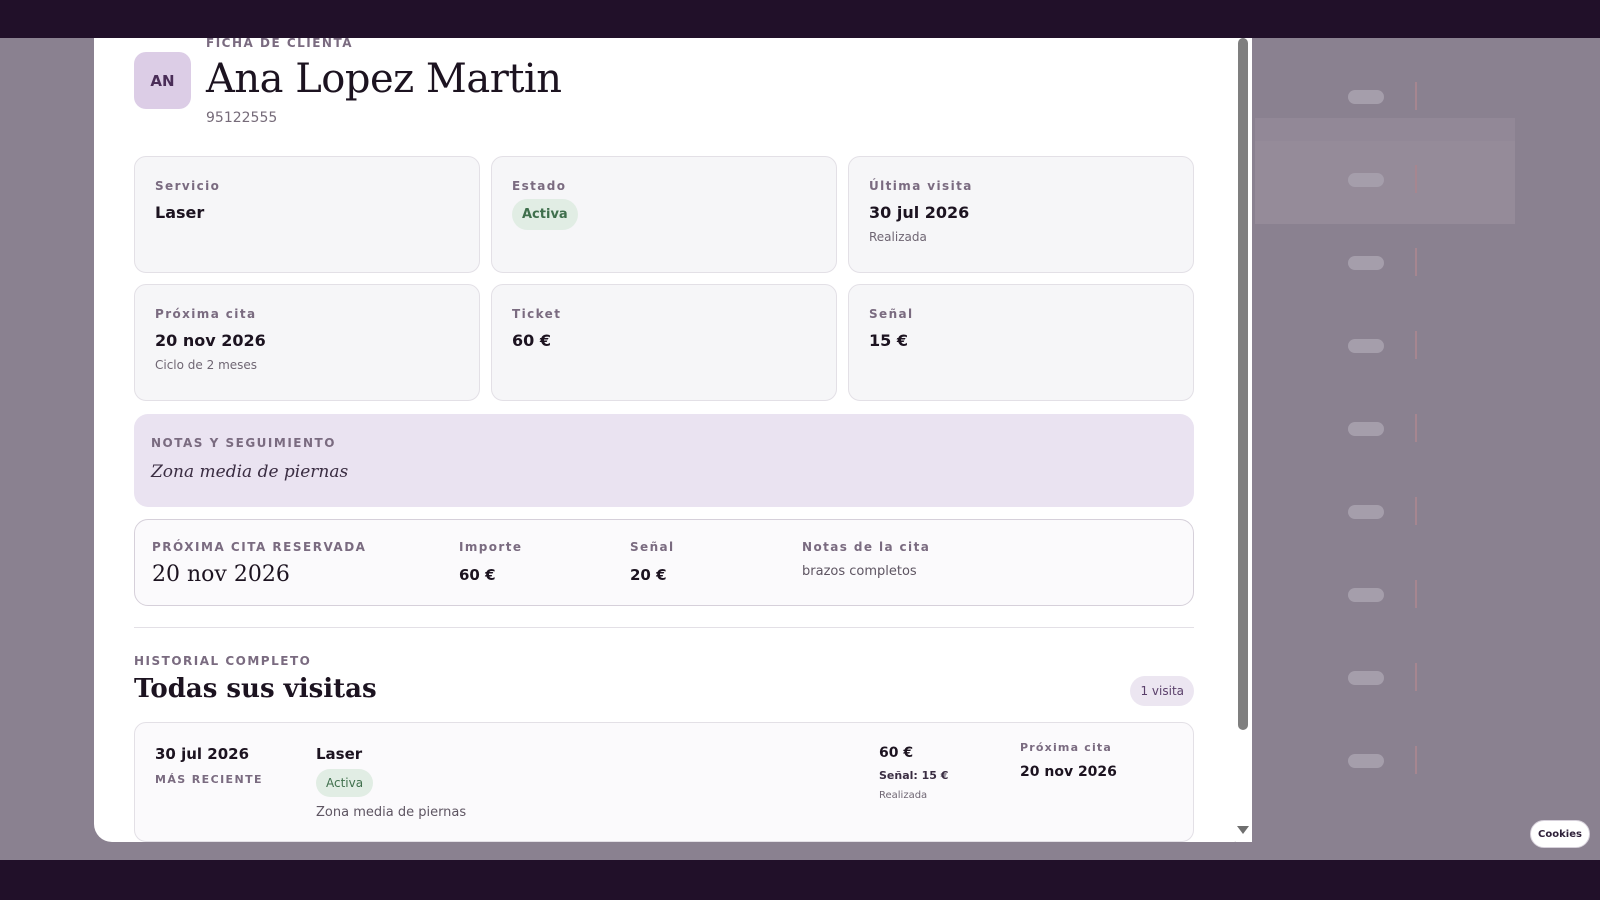 The image size is (1600, 900). What do you see at coordinates (664, 342) in the screenshot?
I see `ticket-card: Ticket 60 €` at bounding box center [664, 342].